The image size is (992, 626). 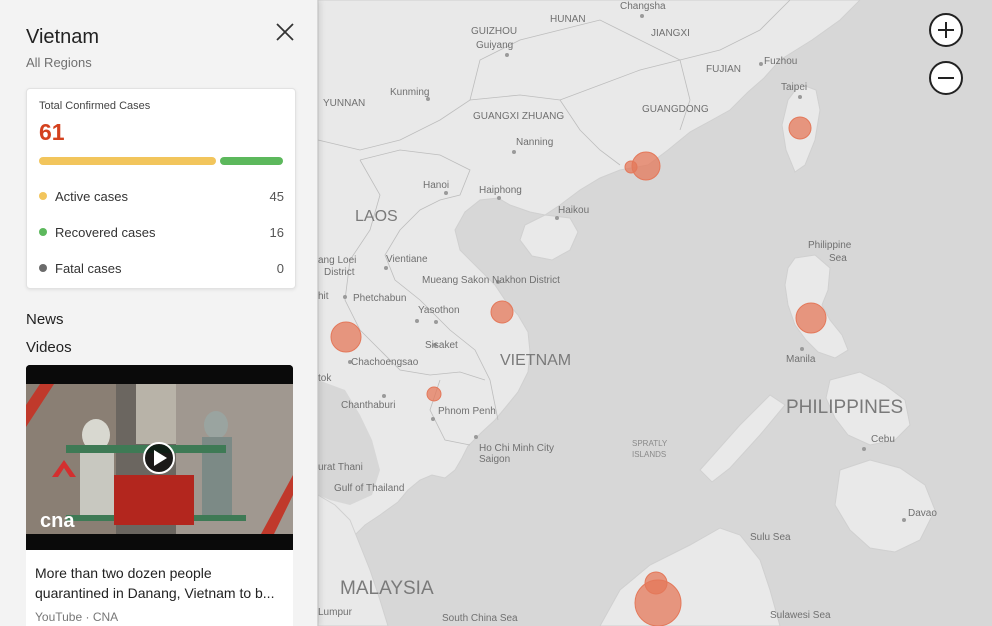 What do you see at coordinates (409, 92) in the screenshot?
I see `map-label-kunming: Kunming` at bounding box center [409, 92].